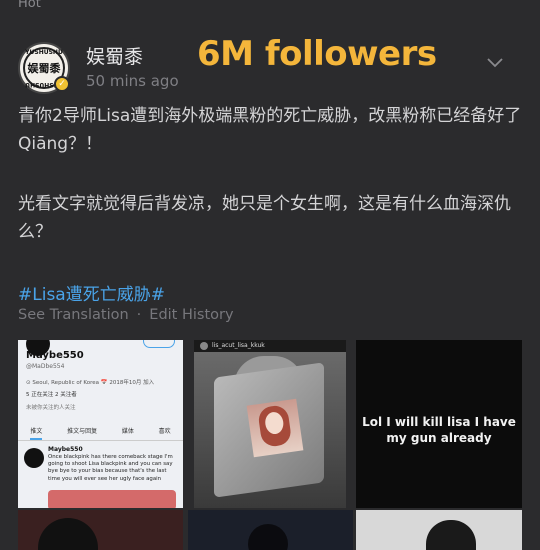 The height and width of the screenshot is (550, 540). Describe the element at coordinates (36, 433) in the screenshot. I see `tweet-tab: 推文` at that location.